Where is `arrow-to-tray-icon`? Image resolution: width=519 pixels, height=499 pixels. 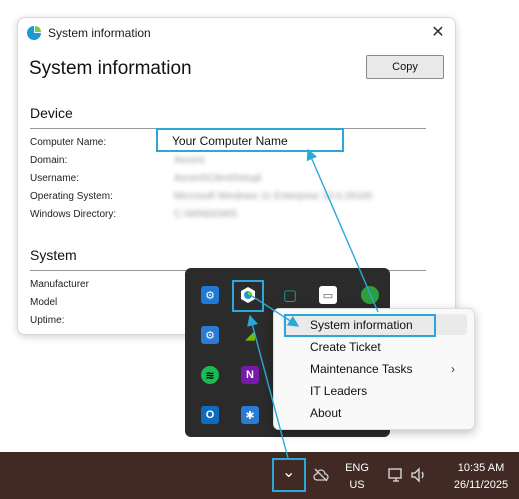
arrow-to-tray-icon is located at coordinates (268, 386).